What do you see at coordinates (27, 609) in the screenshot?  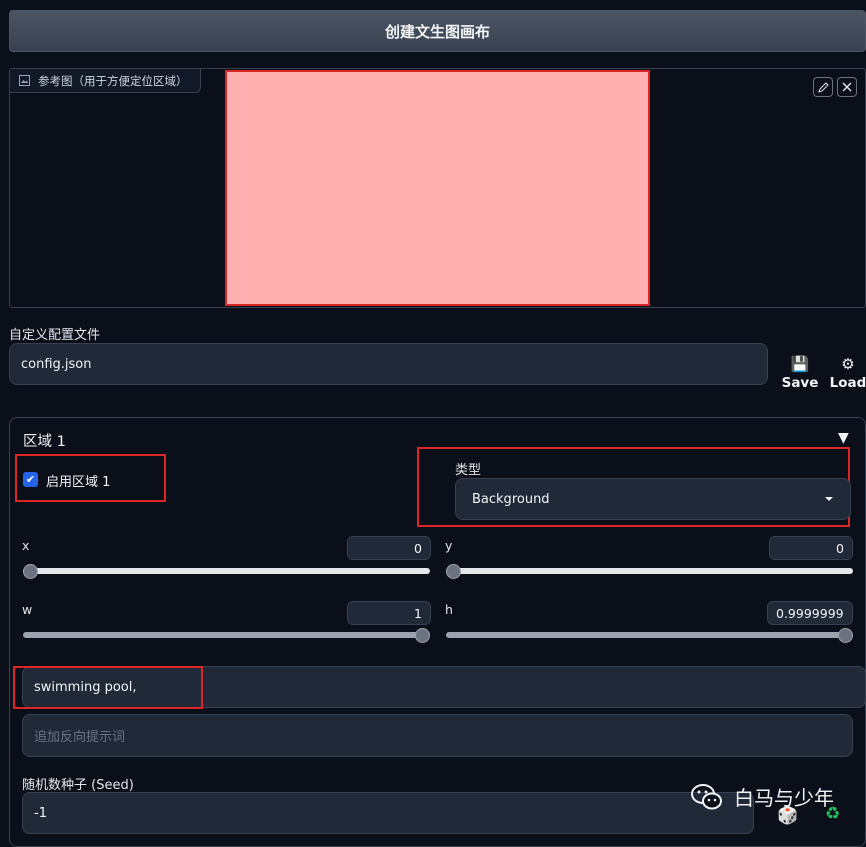 I see `w-label: w` at bounding box center [27, 609].